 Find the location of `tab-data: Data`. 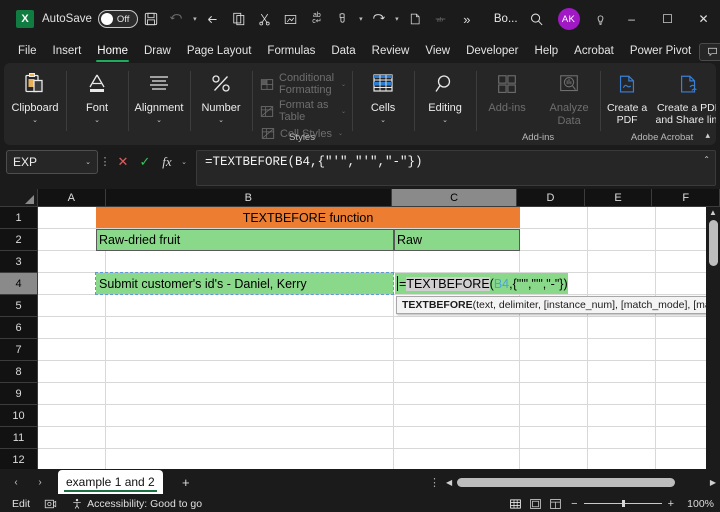

tab-data: Data is located at coordinates (343, 53).